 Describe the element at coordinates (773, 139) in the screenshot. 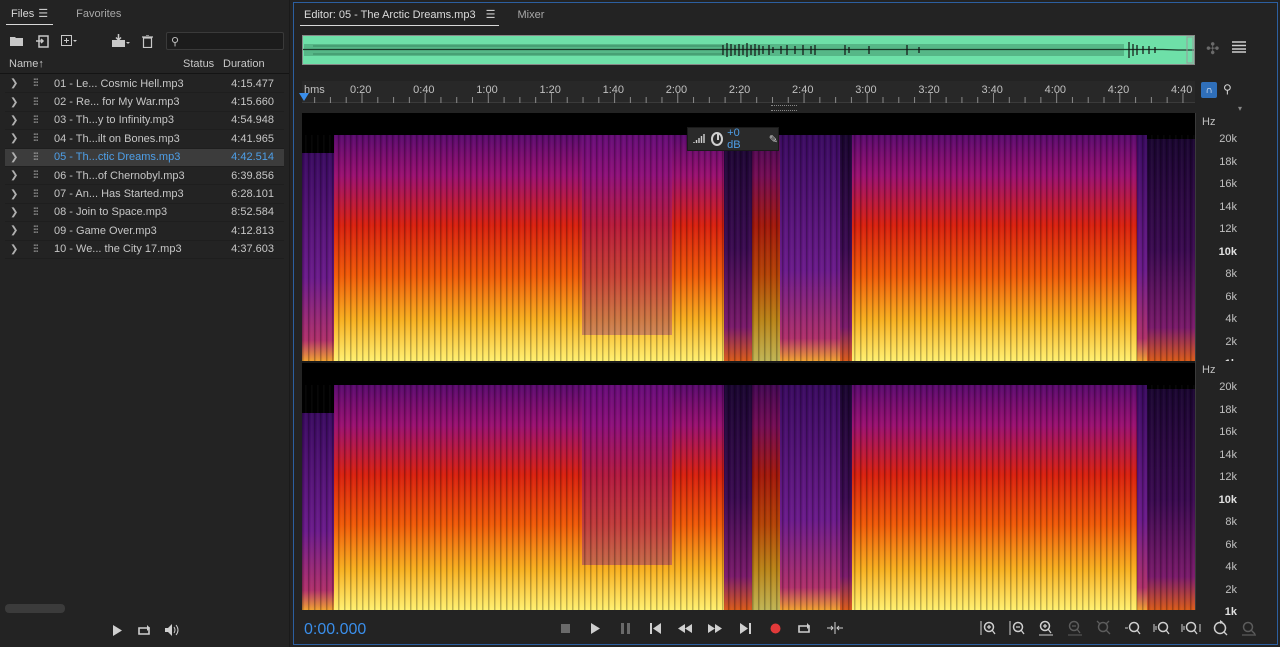

I see `pin-hud-icon: ✎` at that location.